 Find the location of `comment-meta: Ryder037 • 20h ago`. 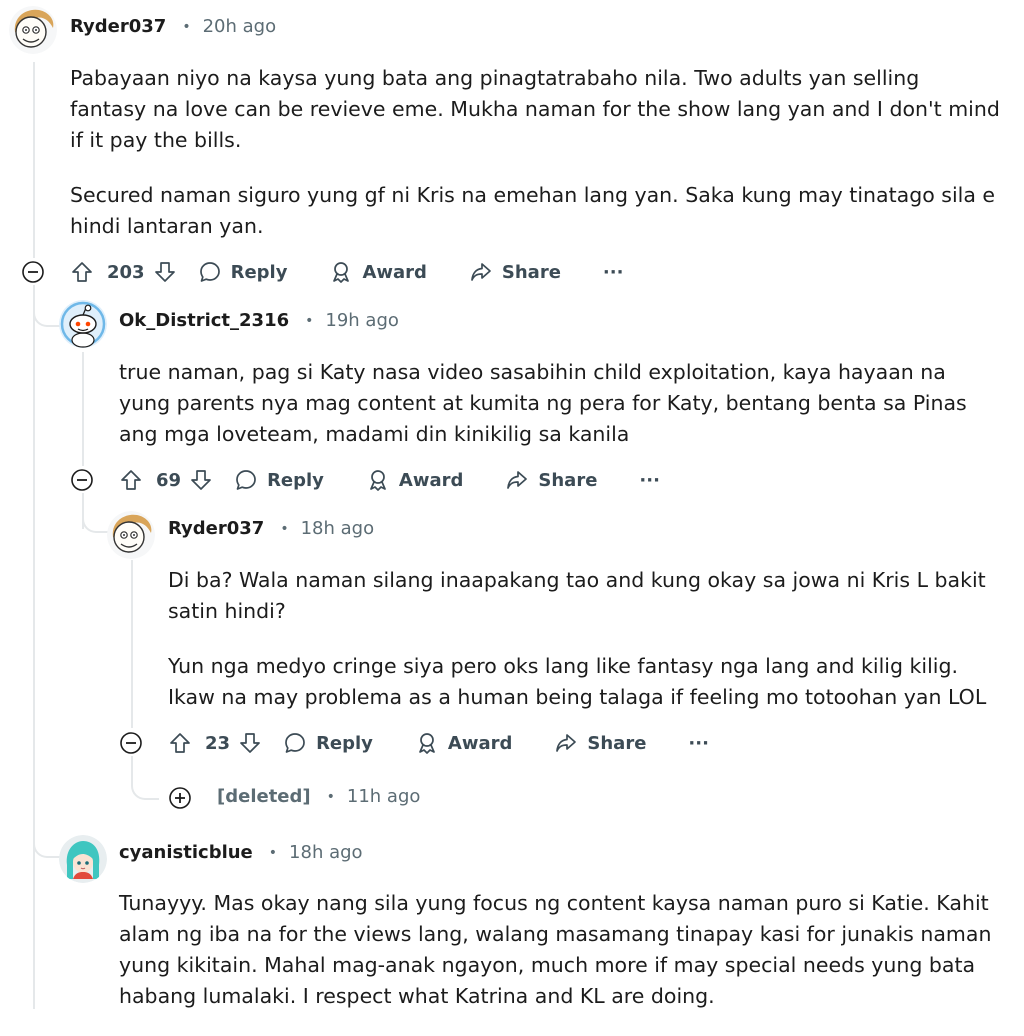

comment-meta: Ryder037 • 20h ago is located at coordinates (173, 26).